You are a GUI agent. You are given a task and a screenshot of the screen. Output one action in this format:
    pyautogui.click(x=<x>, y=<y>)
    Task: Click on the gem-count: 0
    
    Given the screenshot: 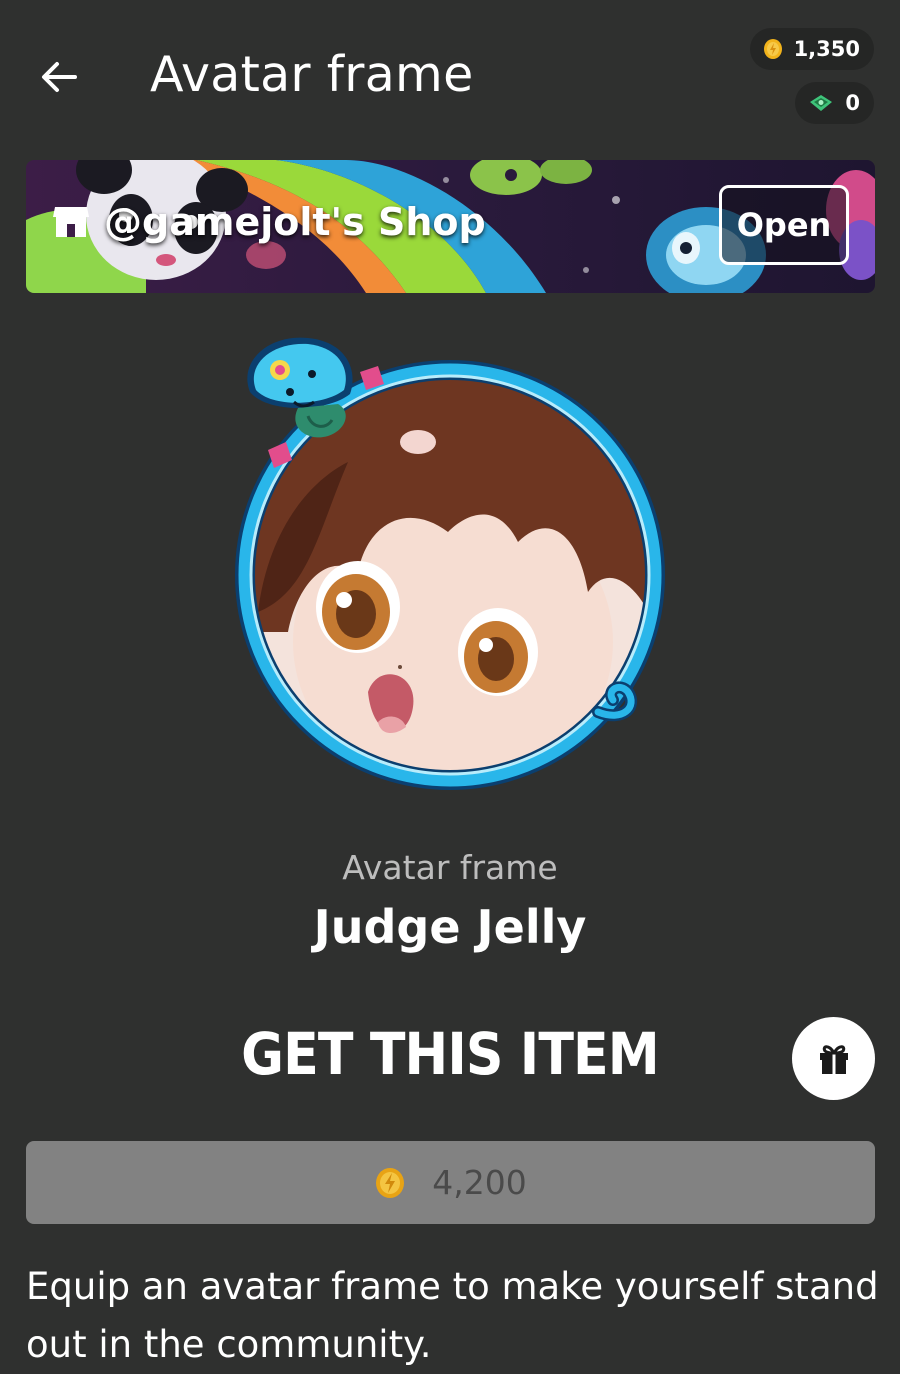 What is the action you would take?
    pyautogui.click(x=852, y=103)
    